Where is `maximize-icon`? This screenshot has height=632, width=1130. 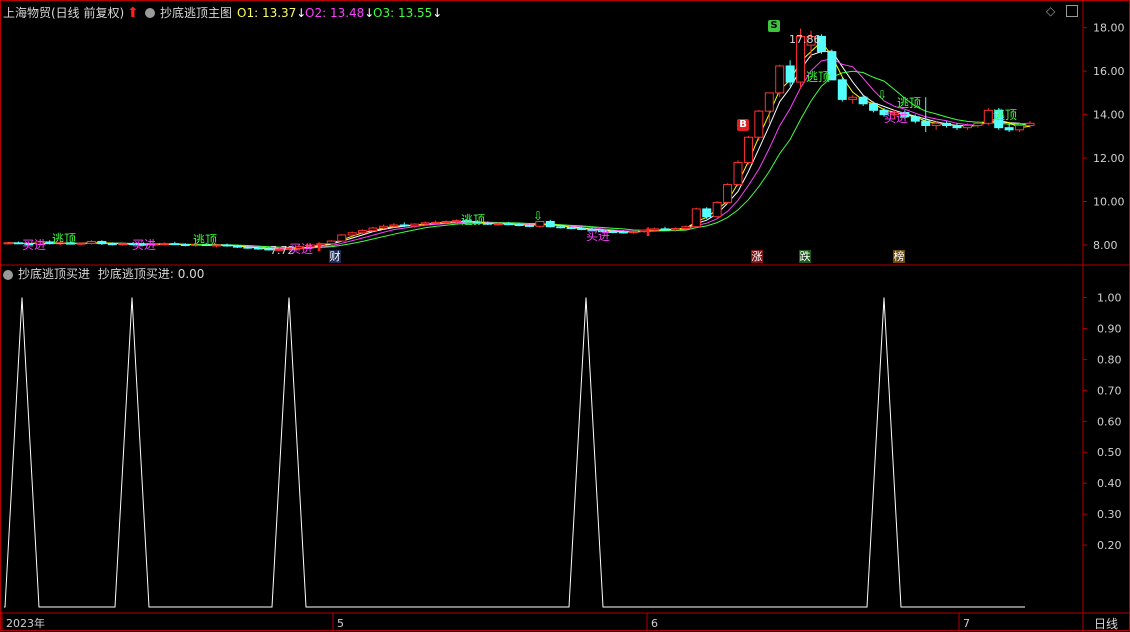 maximize-icon is located at coordinates (1072, 11).